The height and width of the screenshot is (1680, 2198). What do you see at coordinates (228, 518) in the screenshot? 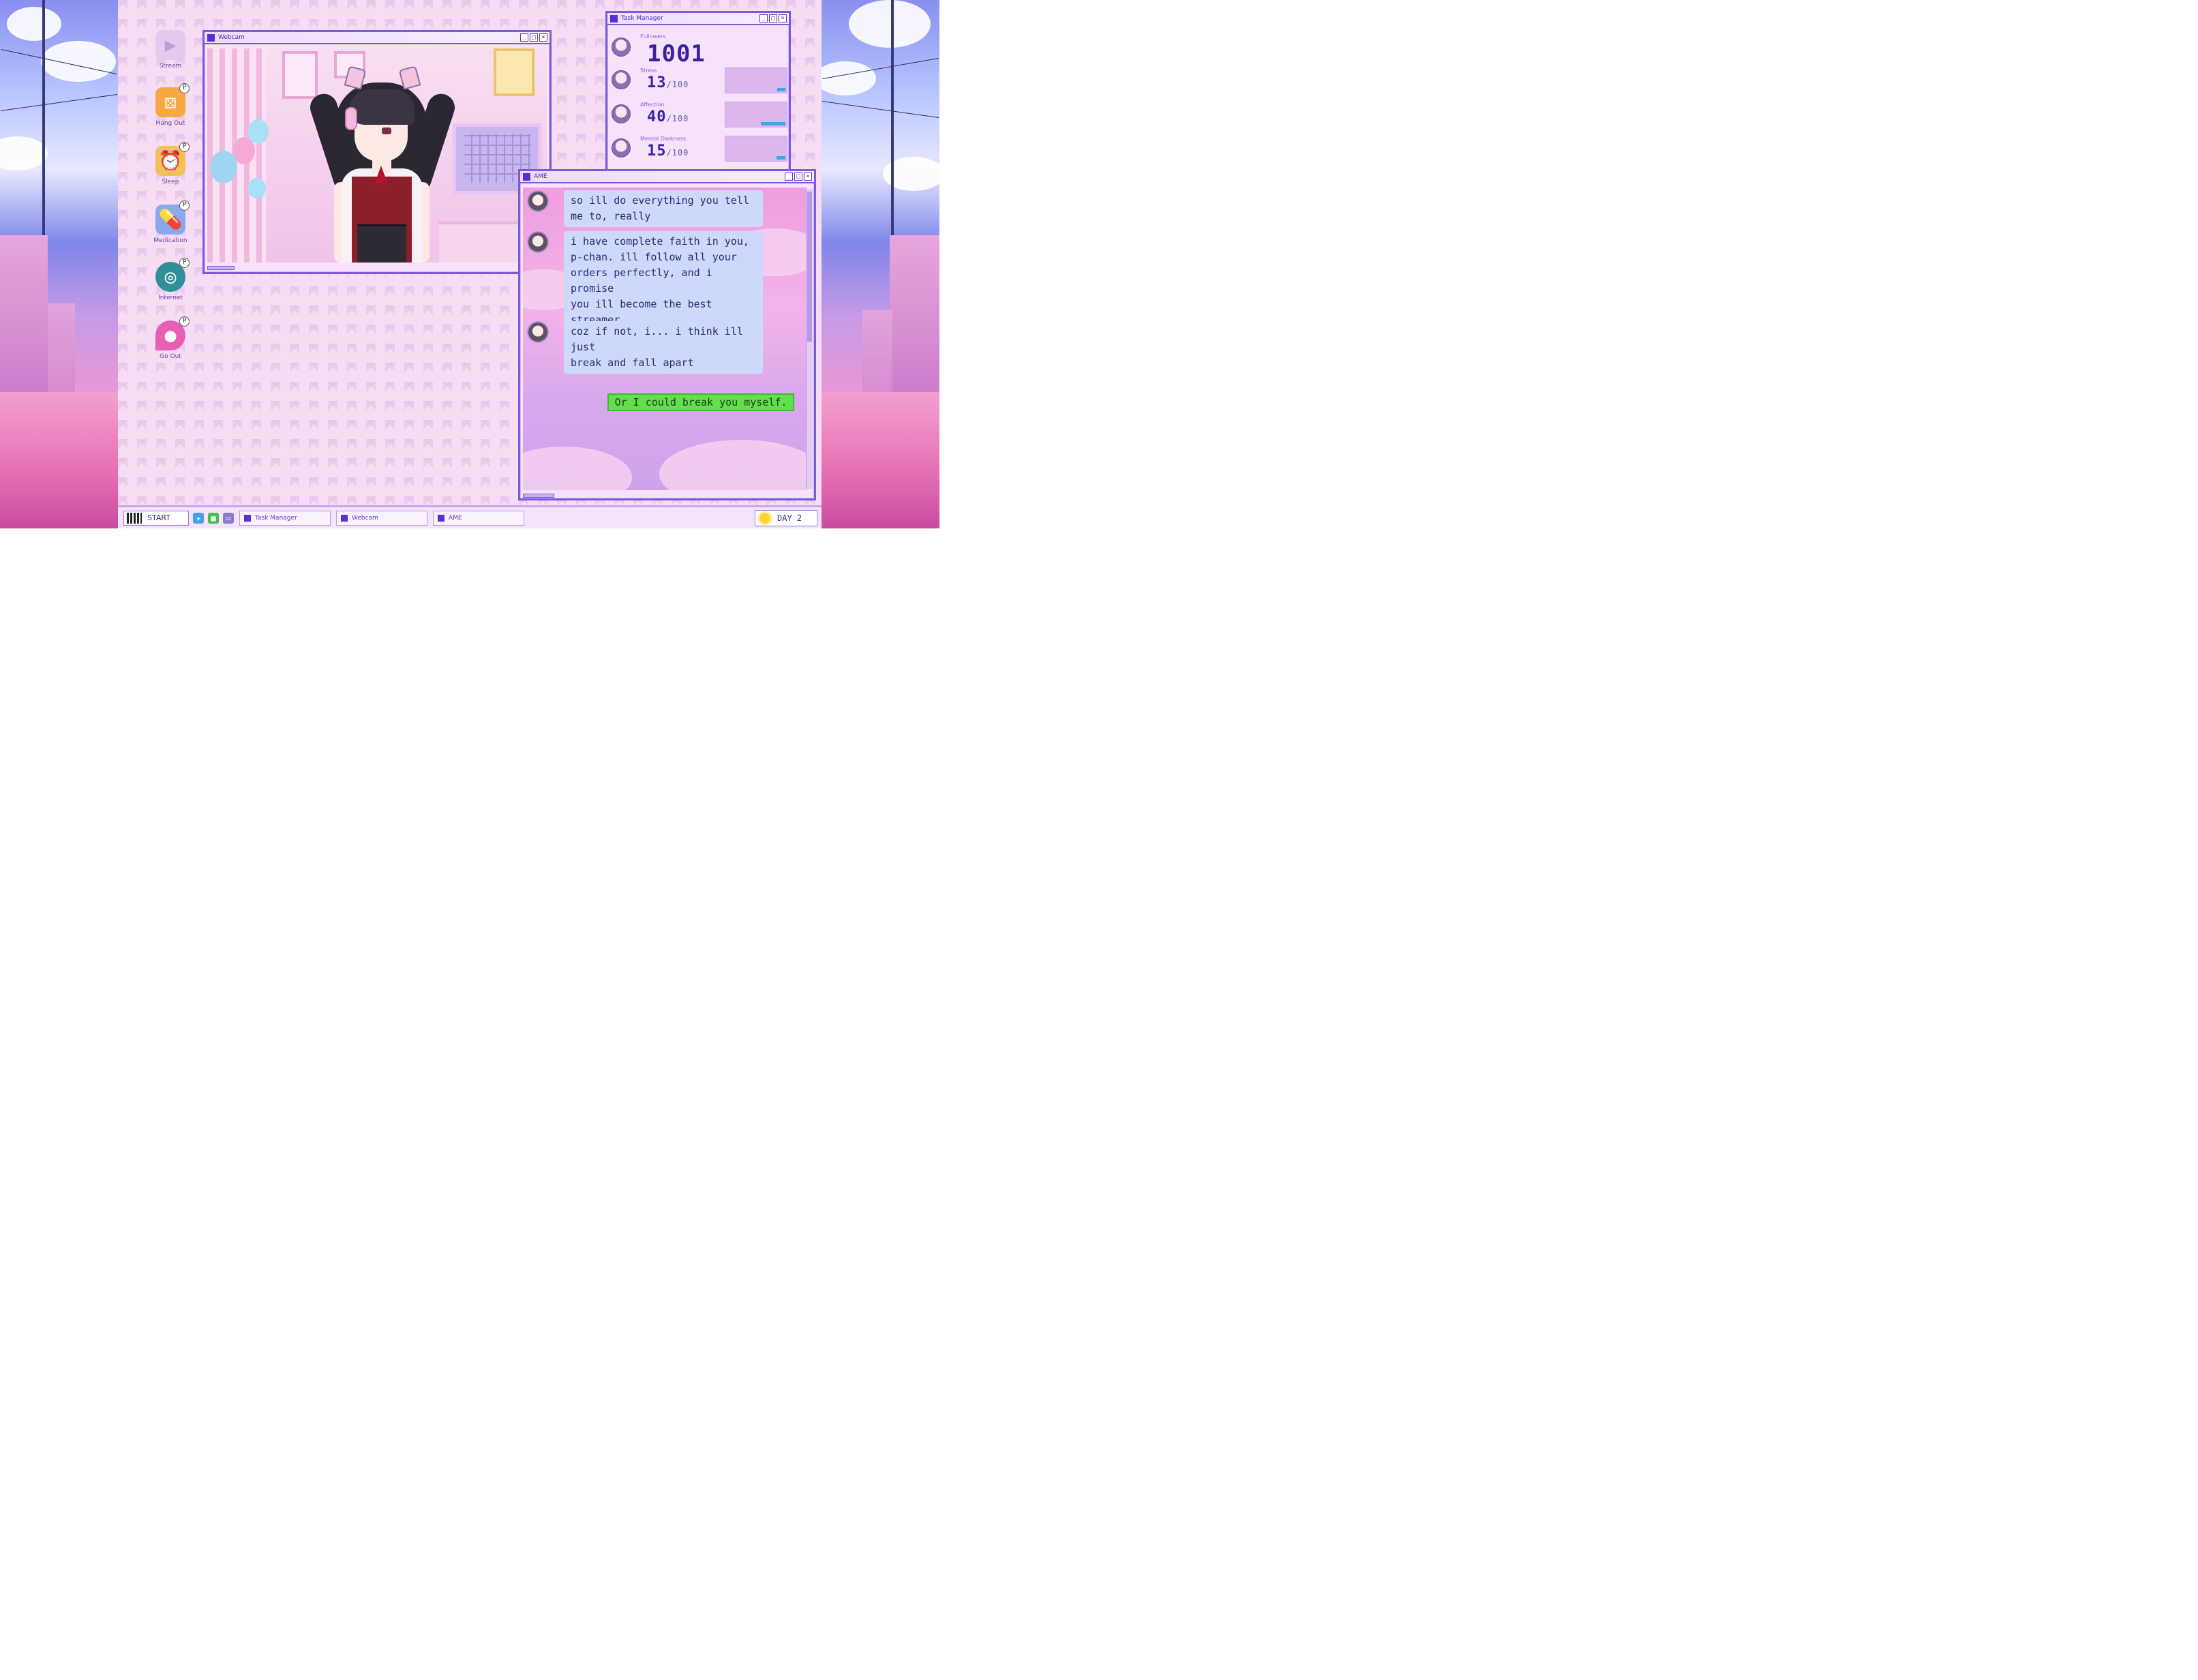
I see `monitor-icon: ▭` at bounding box center [228, 518].